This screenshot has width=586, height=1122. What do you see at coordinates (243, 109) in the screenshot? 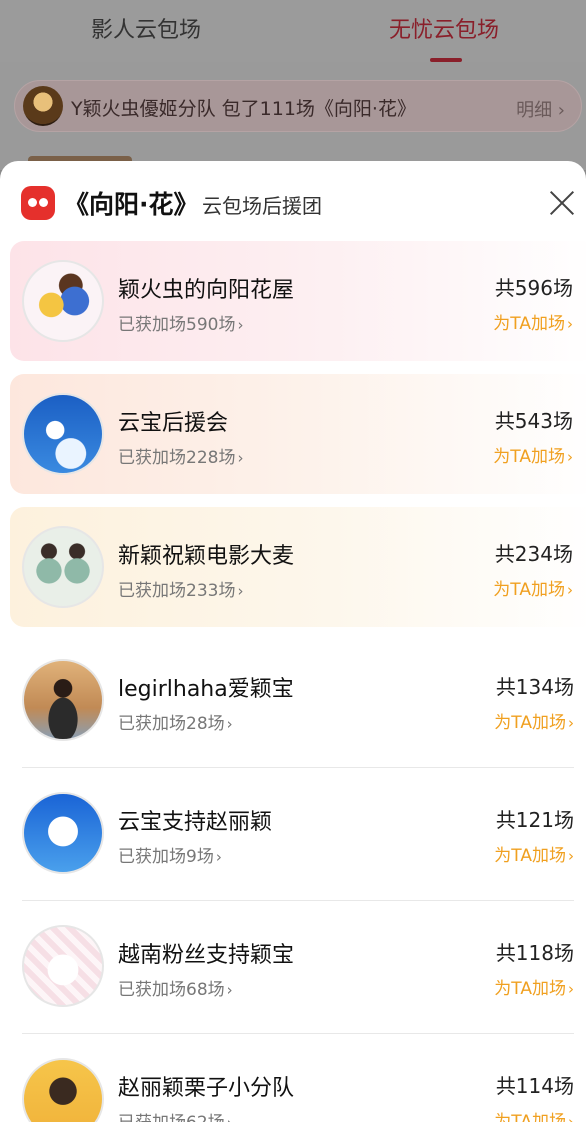
I see `banner-text: Y颖火虫優姬分队 包了111场《向阳·花》` at bounding box center [243, 109].